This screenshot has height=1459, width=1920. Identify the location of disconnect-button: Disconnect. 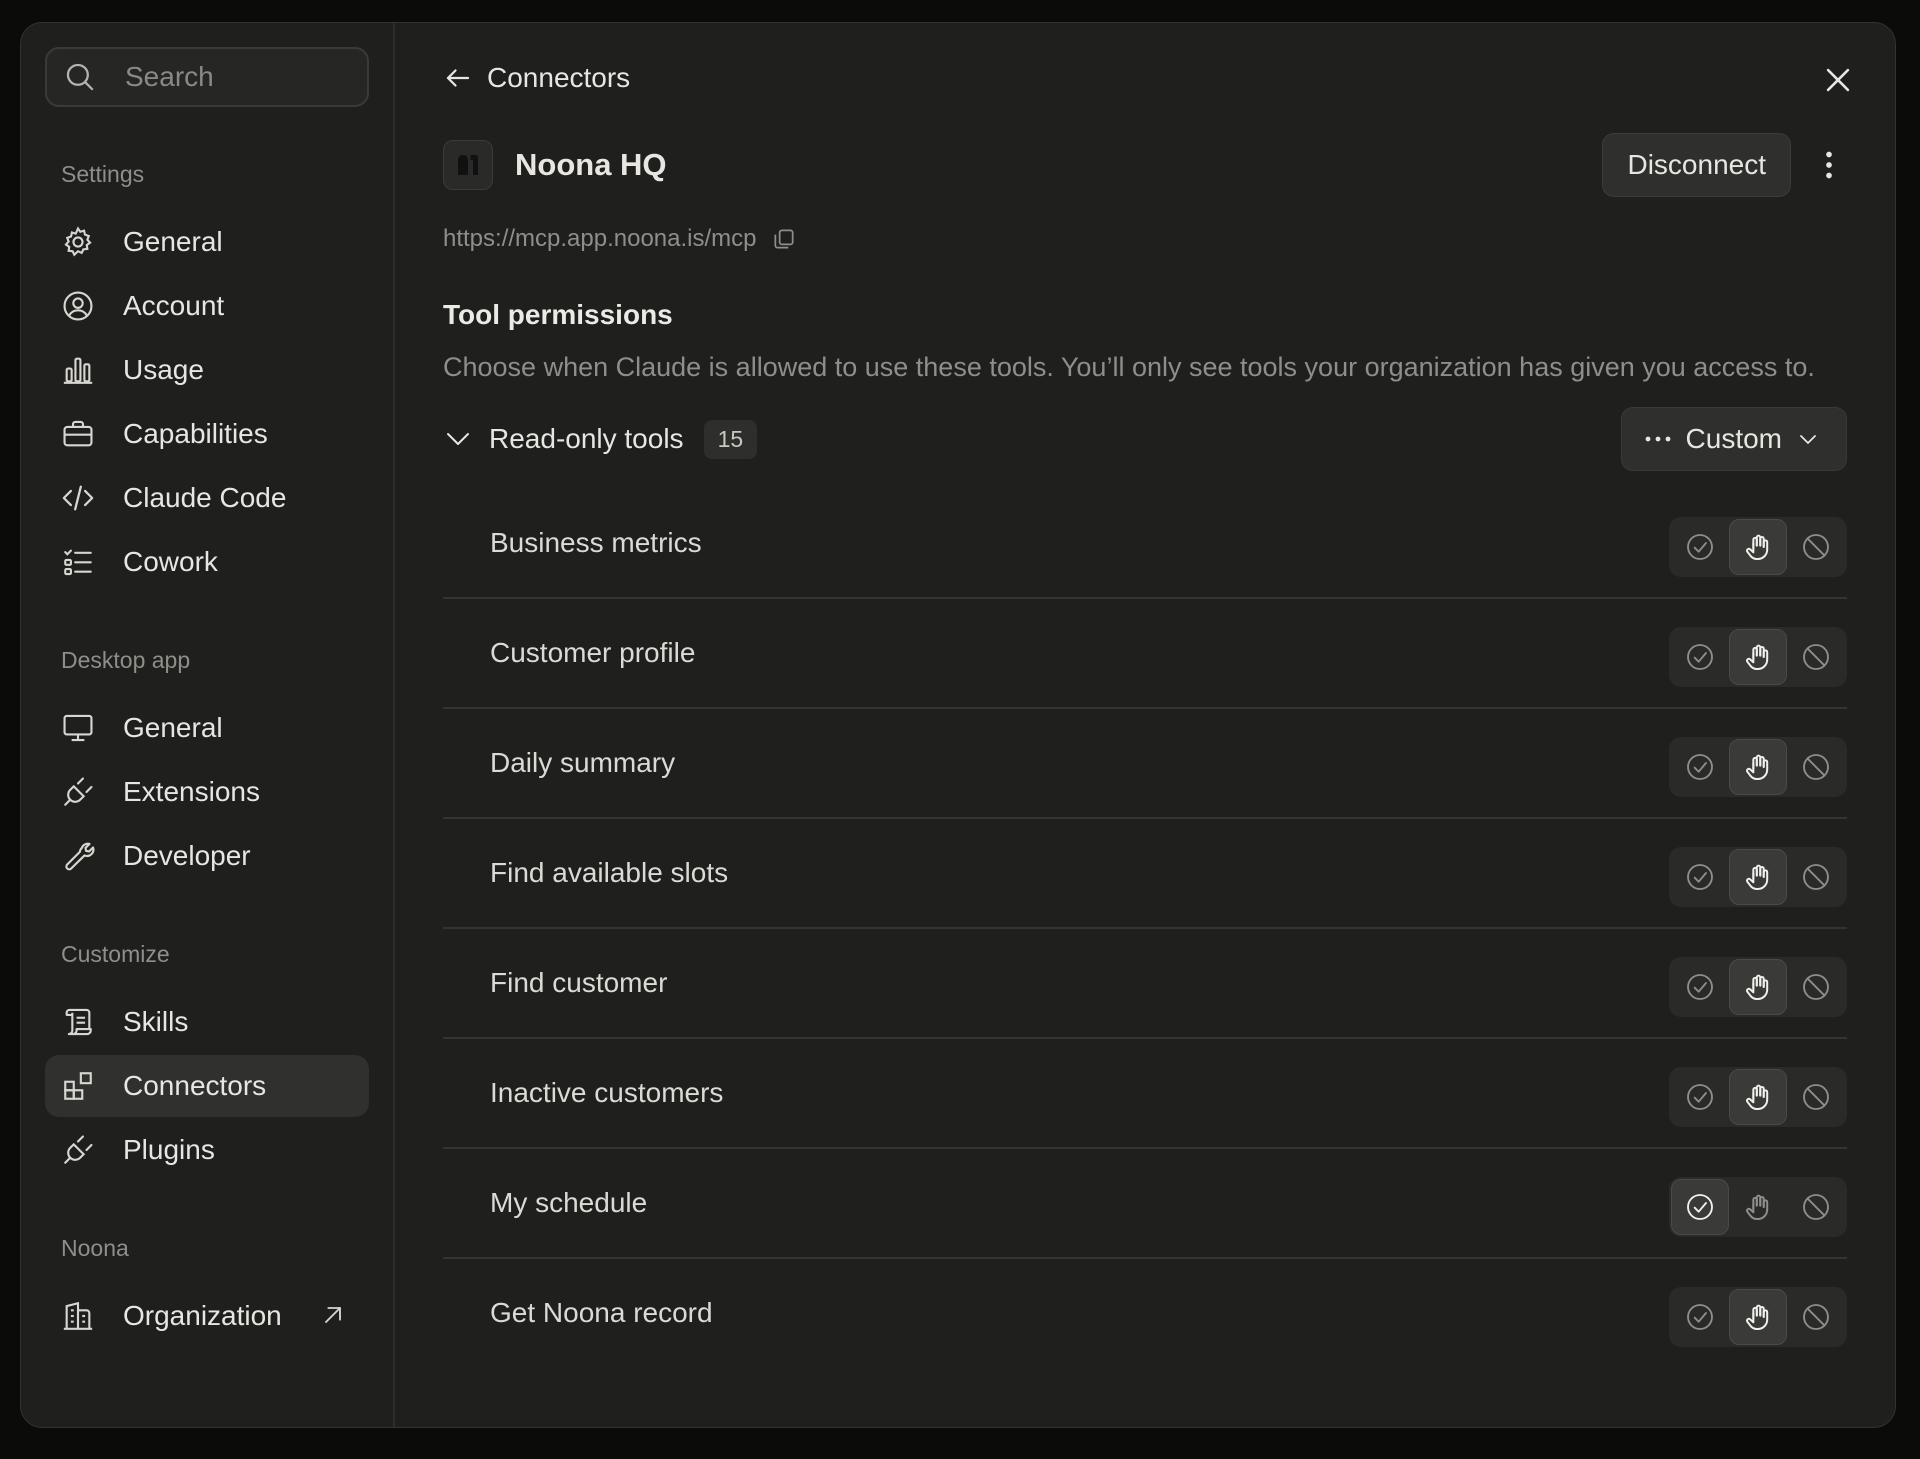
(1696, 165).